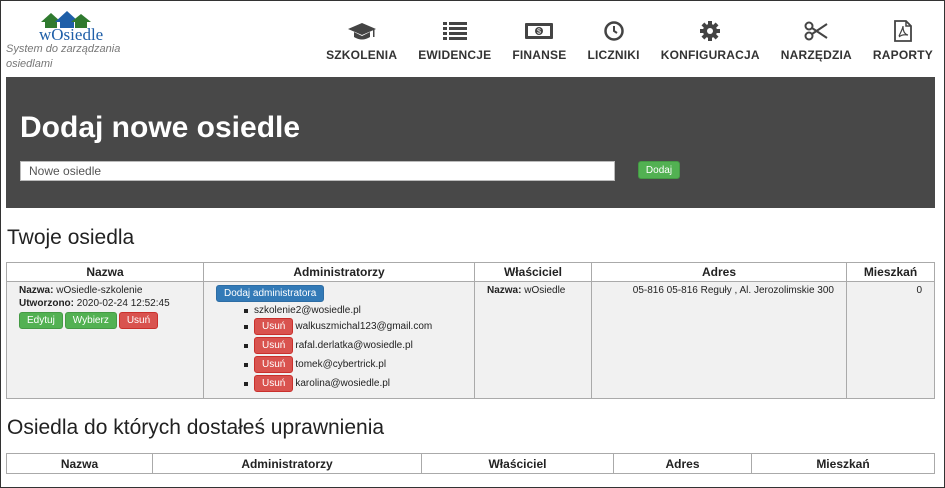  Describe the element at coordinates (902, 55) in the screenshot. I see `nav-label: RAPORTY` at that location.